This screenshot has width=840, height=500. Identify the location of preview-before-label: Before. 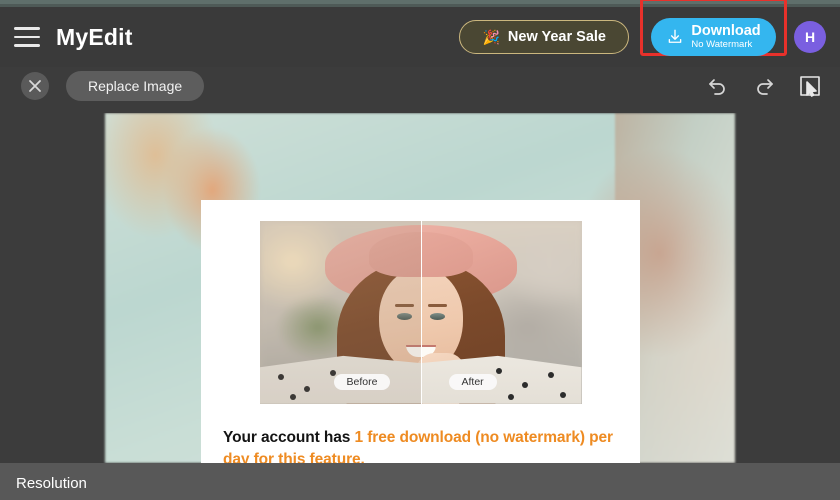
(362, 381).